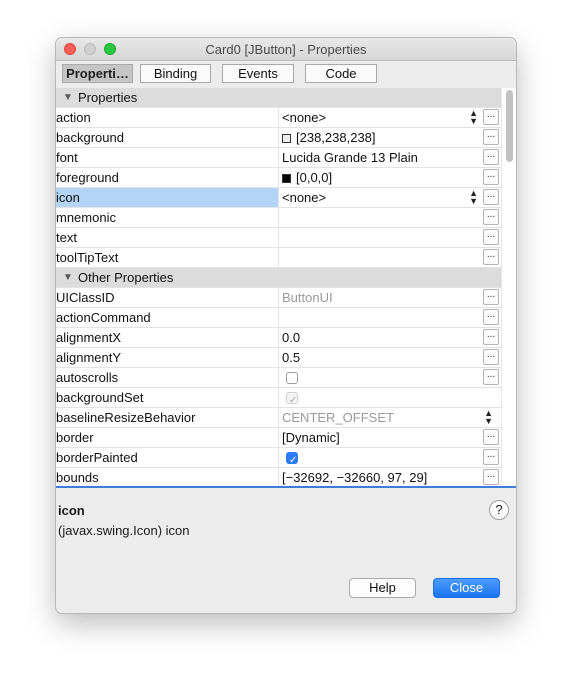  I want to click on title-bar: Card0 [JButton] - Properties, so click(286, 49).